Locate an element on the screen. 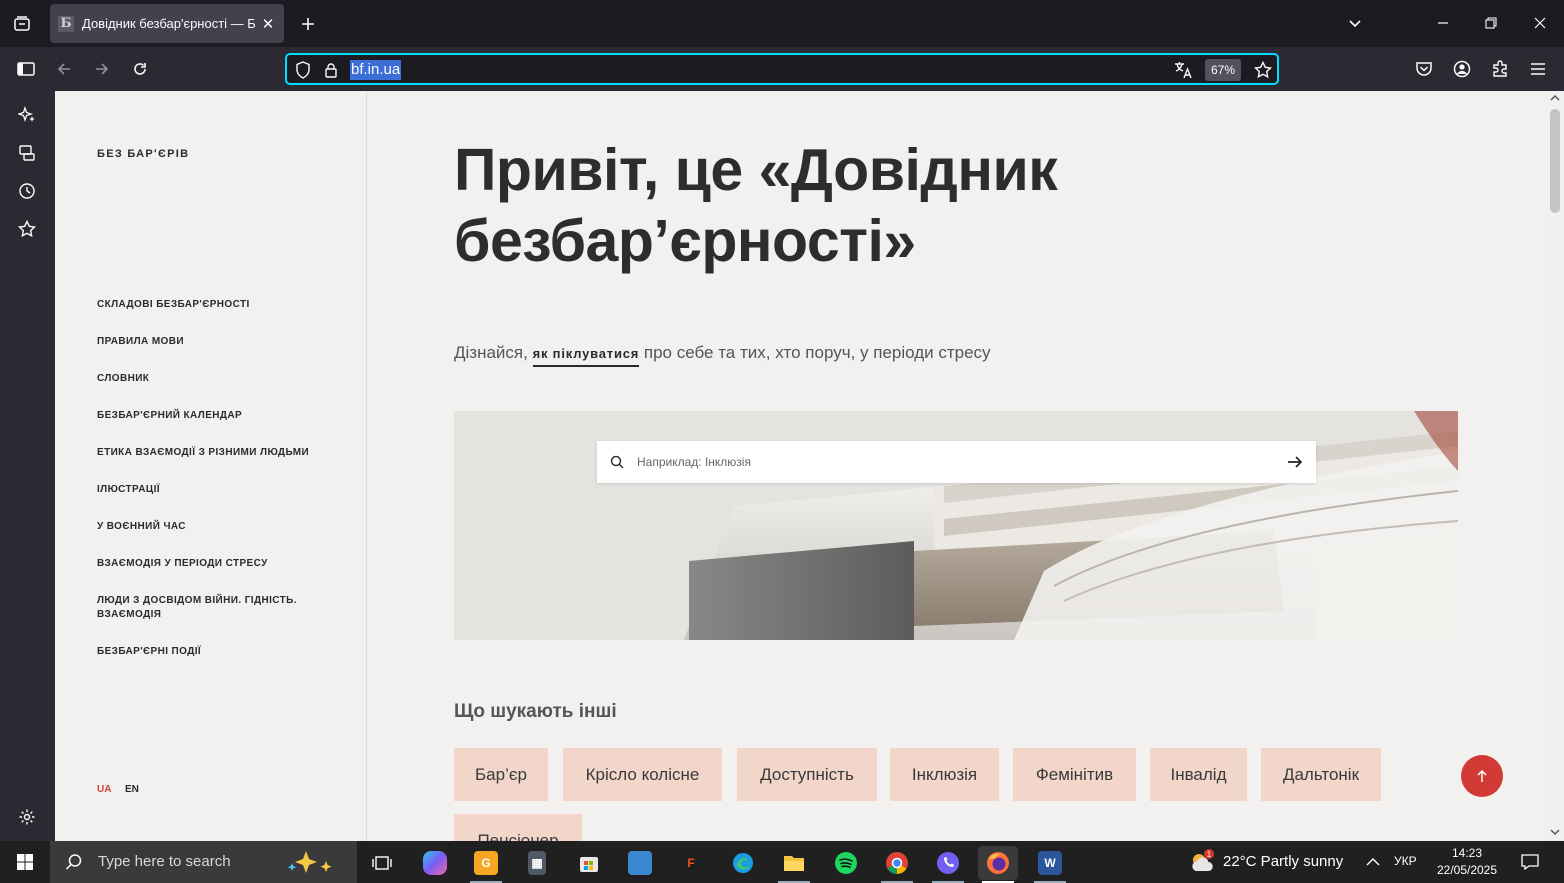  nav-item-calendar: БЕЗБАР'ЄРНИЙ КАЛЕНДАР is located at coordinates (207, 416).